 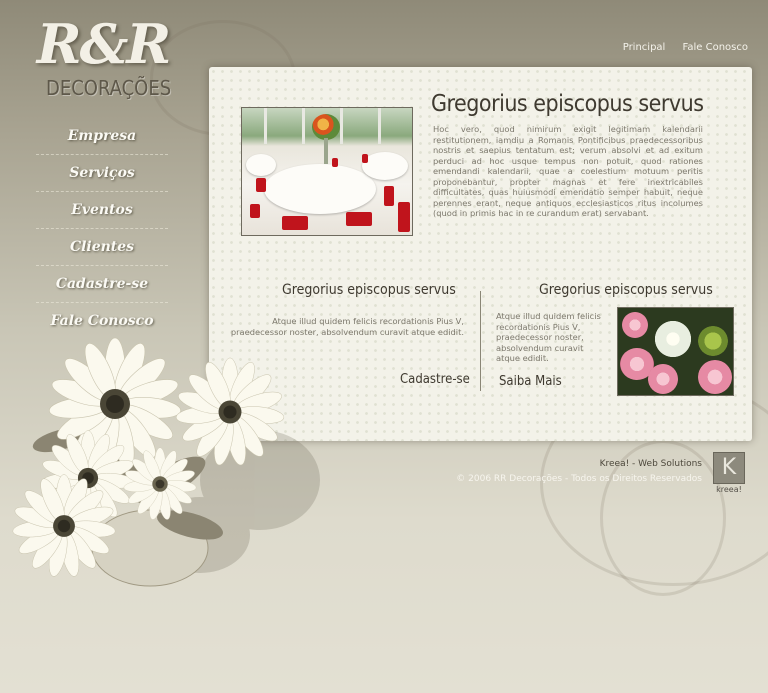 What do you see at coordinates (326, 151) in the screenshot?
I see `centerpiece-stem` at bounding box center [326, 151].